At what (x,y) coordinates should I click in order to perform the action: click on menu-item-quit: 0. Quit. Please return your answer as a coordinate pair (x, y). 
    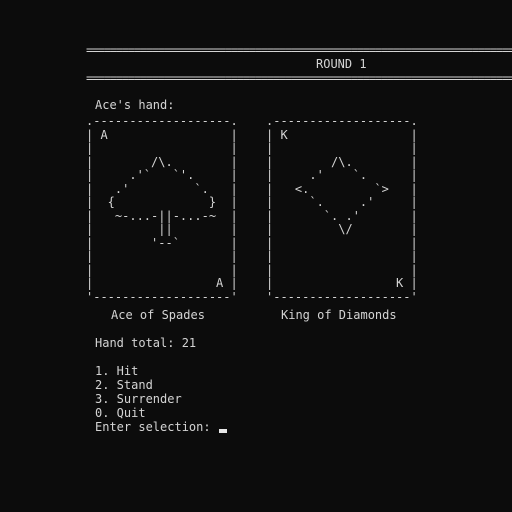
    Looking at the image, I should click on (120, 413).